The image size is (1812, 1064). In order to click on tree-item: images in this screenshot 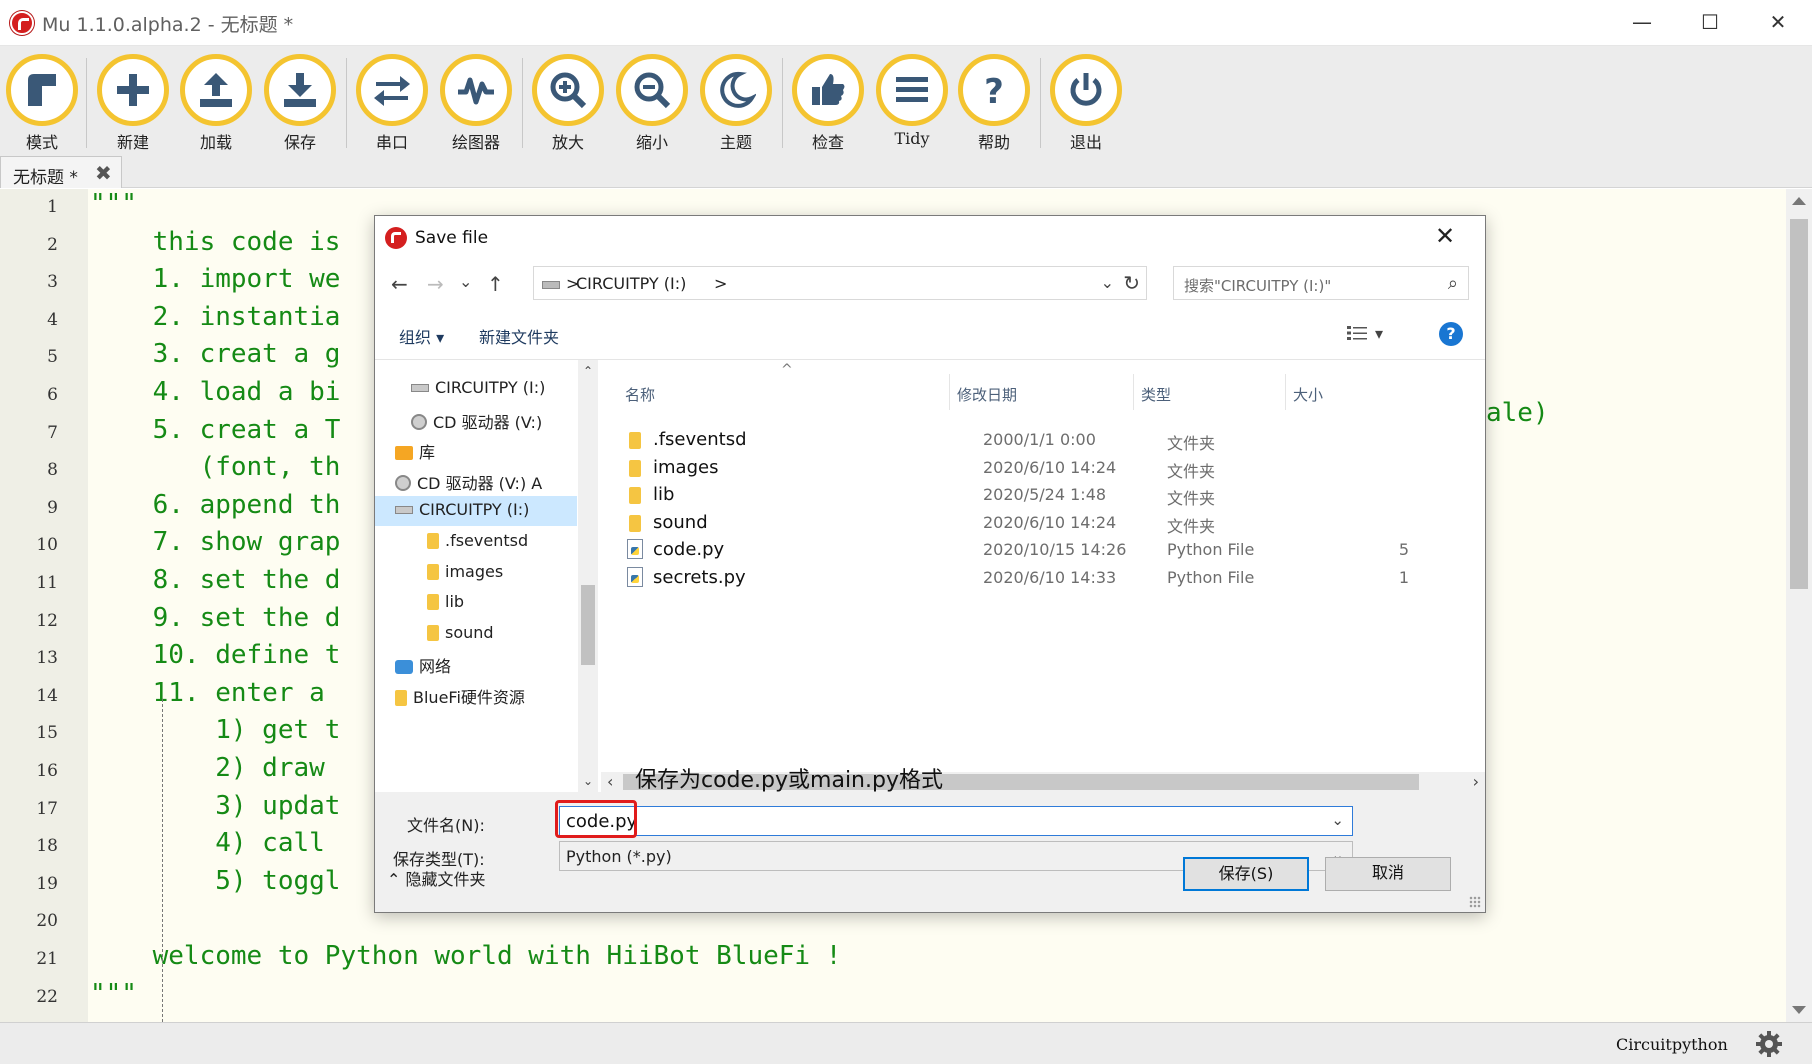, I will do `click(476, 573)`.